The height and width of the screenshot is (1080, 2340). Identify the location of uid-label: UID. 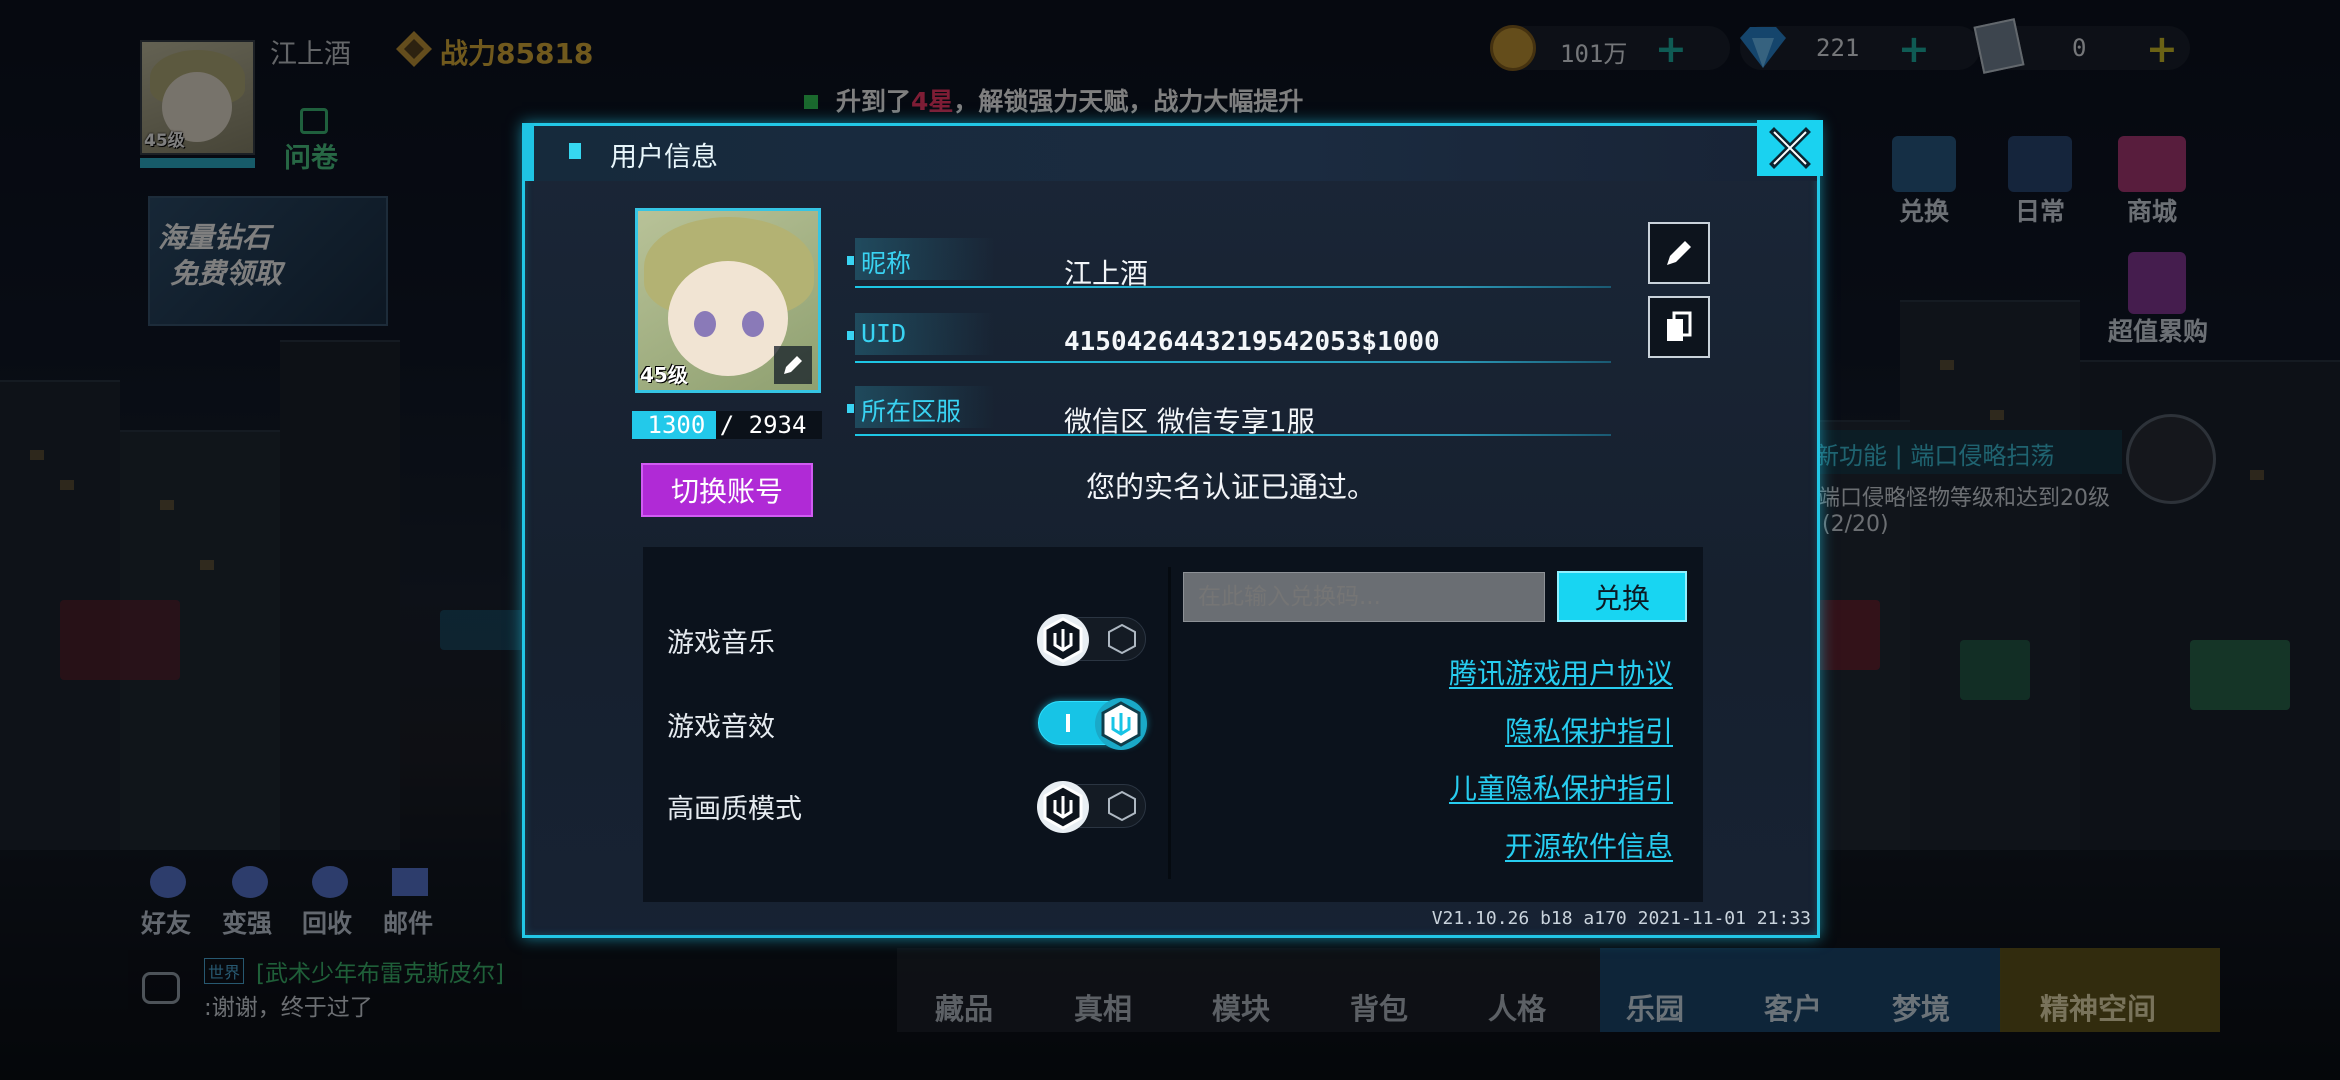
(876, 333).